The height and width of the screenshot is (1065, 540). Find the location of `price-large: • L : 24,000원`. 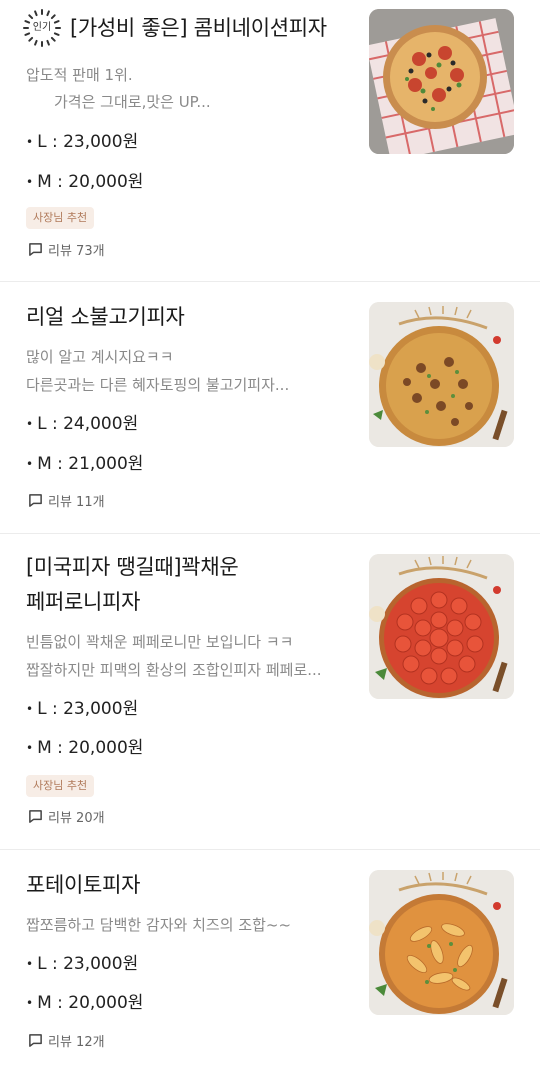

price-large: • L : 24,000원 is located at coordinates (82, 424).